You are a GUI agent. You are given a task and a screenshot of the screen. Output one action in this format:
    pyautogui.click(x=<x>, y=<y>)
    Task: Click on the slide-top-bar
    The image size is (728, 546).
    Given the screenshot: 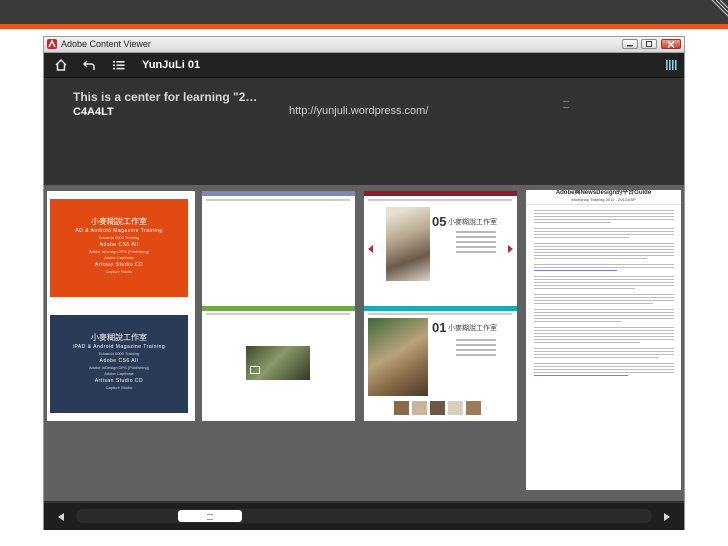 What is the action you would take?
    pyautogui.click(x=364, y=12)
    